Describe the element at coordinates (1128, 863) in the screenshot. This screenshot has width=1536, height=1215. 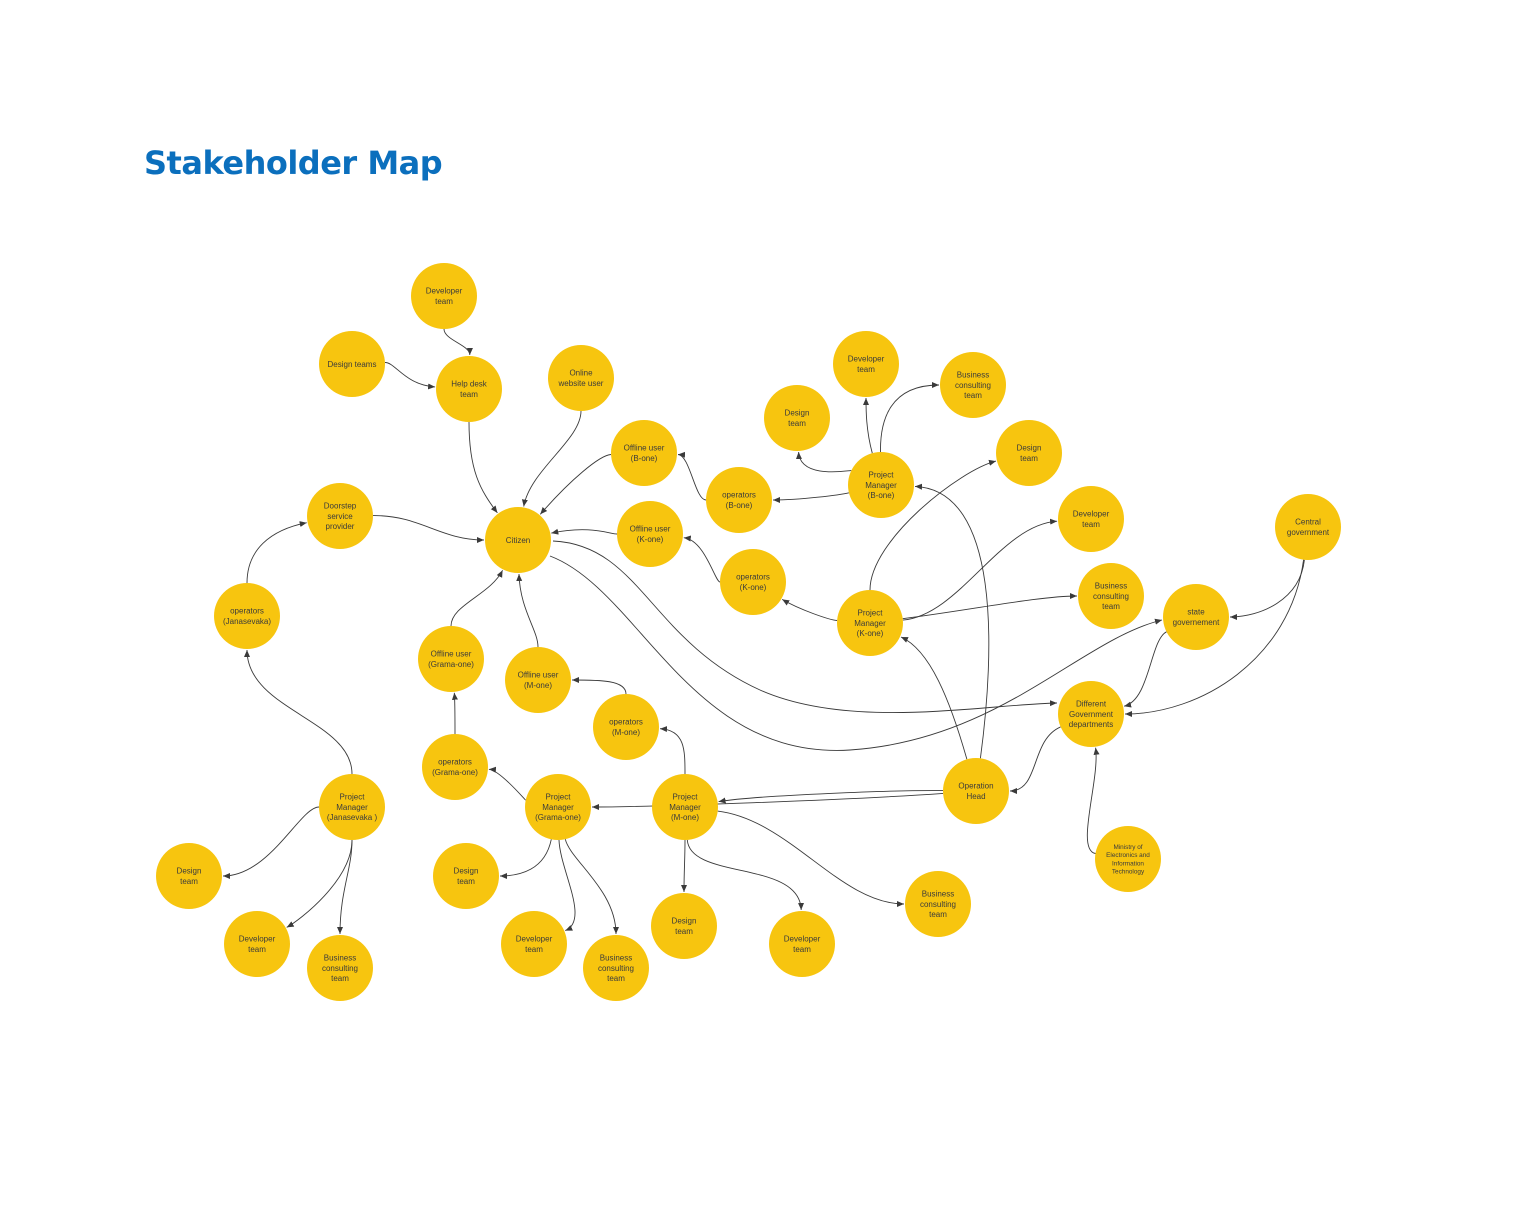
I see `stakeholder-label-line: Information` at that location.